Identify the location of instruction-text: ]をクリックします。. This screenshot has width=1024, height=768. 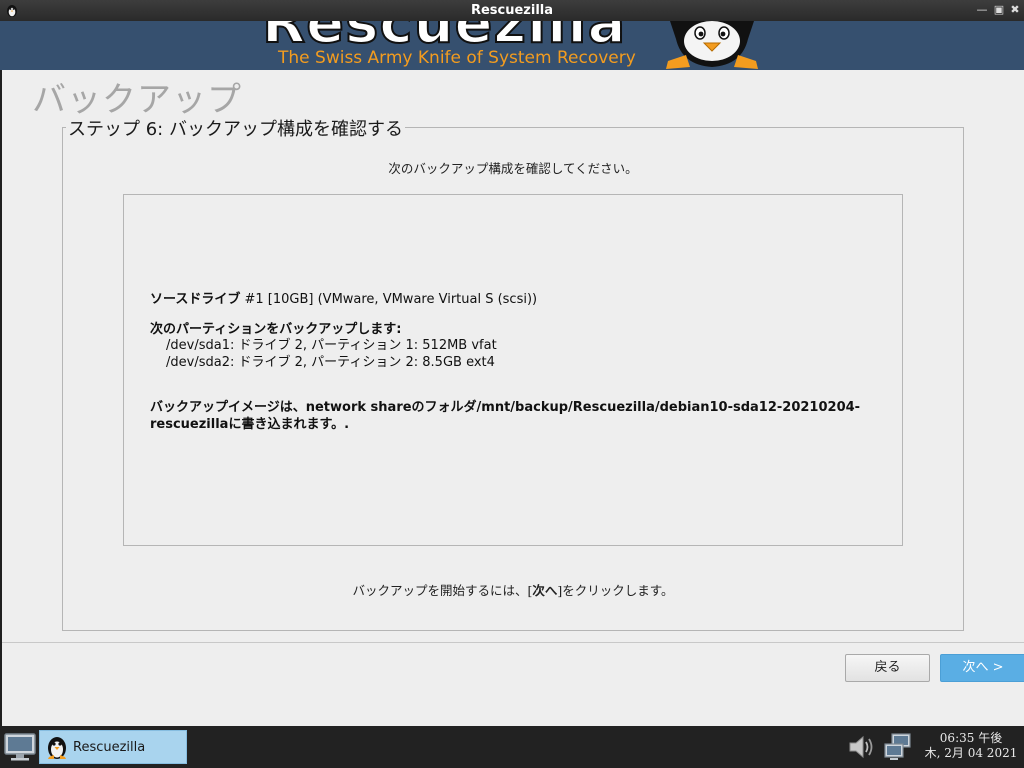
(615, 590).